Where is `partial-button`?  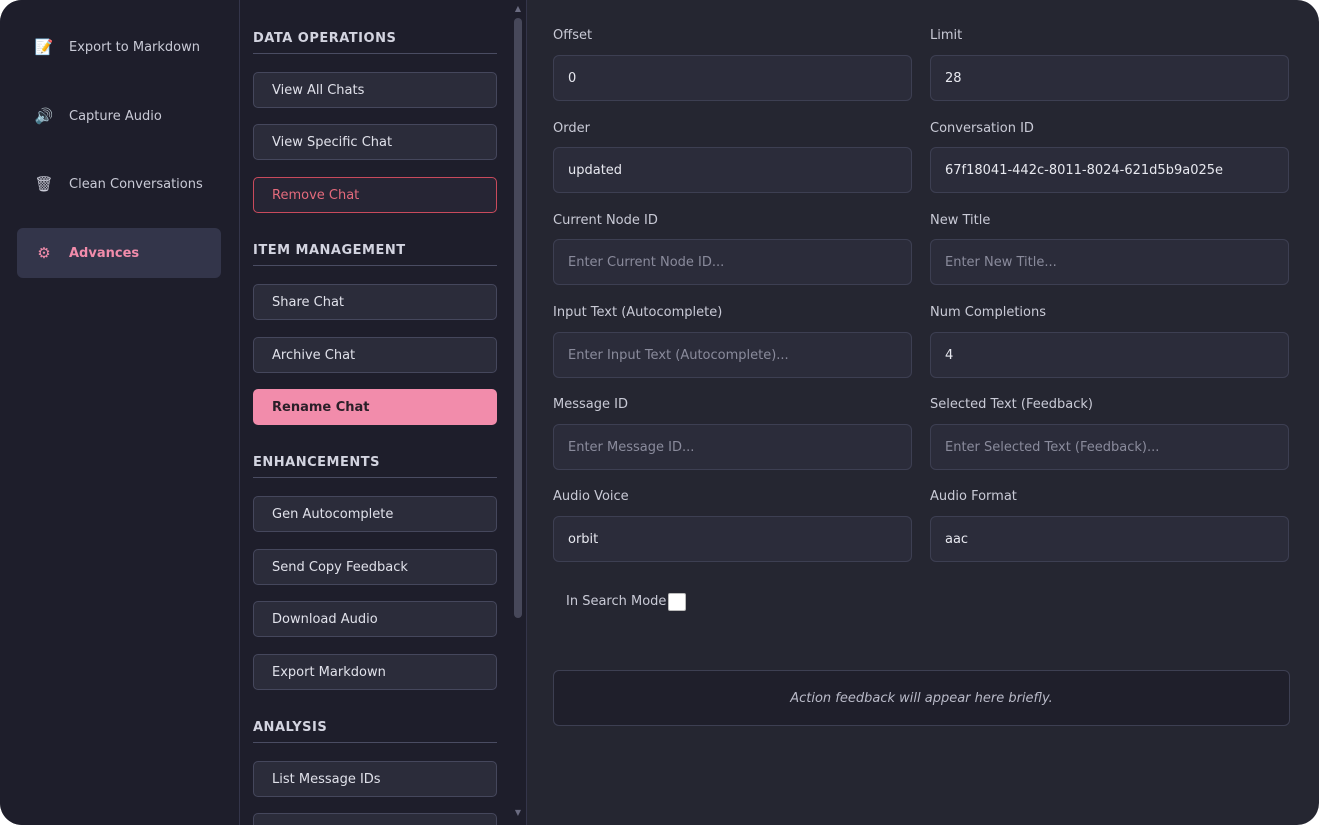 partial-button is located at coordinates (375, 819).